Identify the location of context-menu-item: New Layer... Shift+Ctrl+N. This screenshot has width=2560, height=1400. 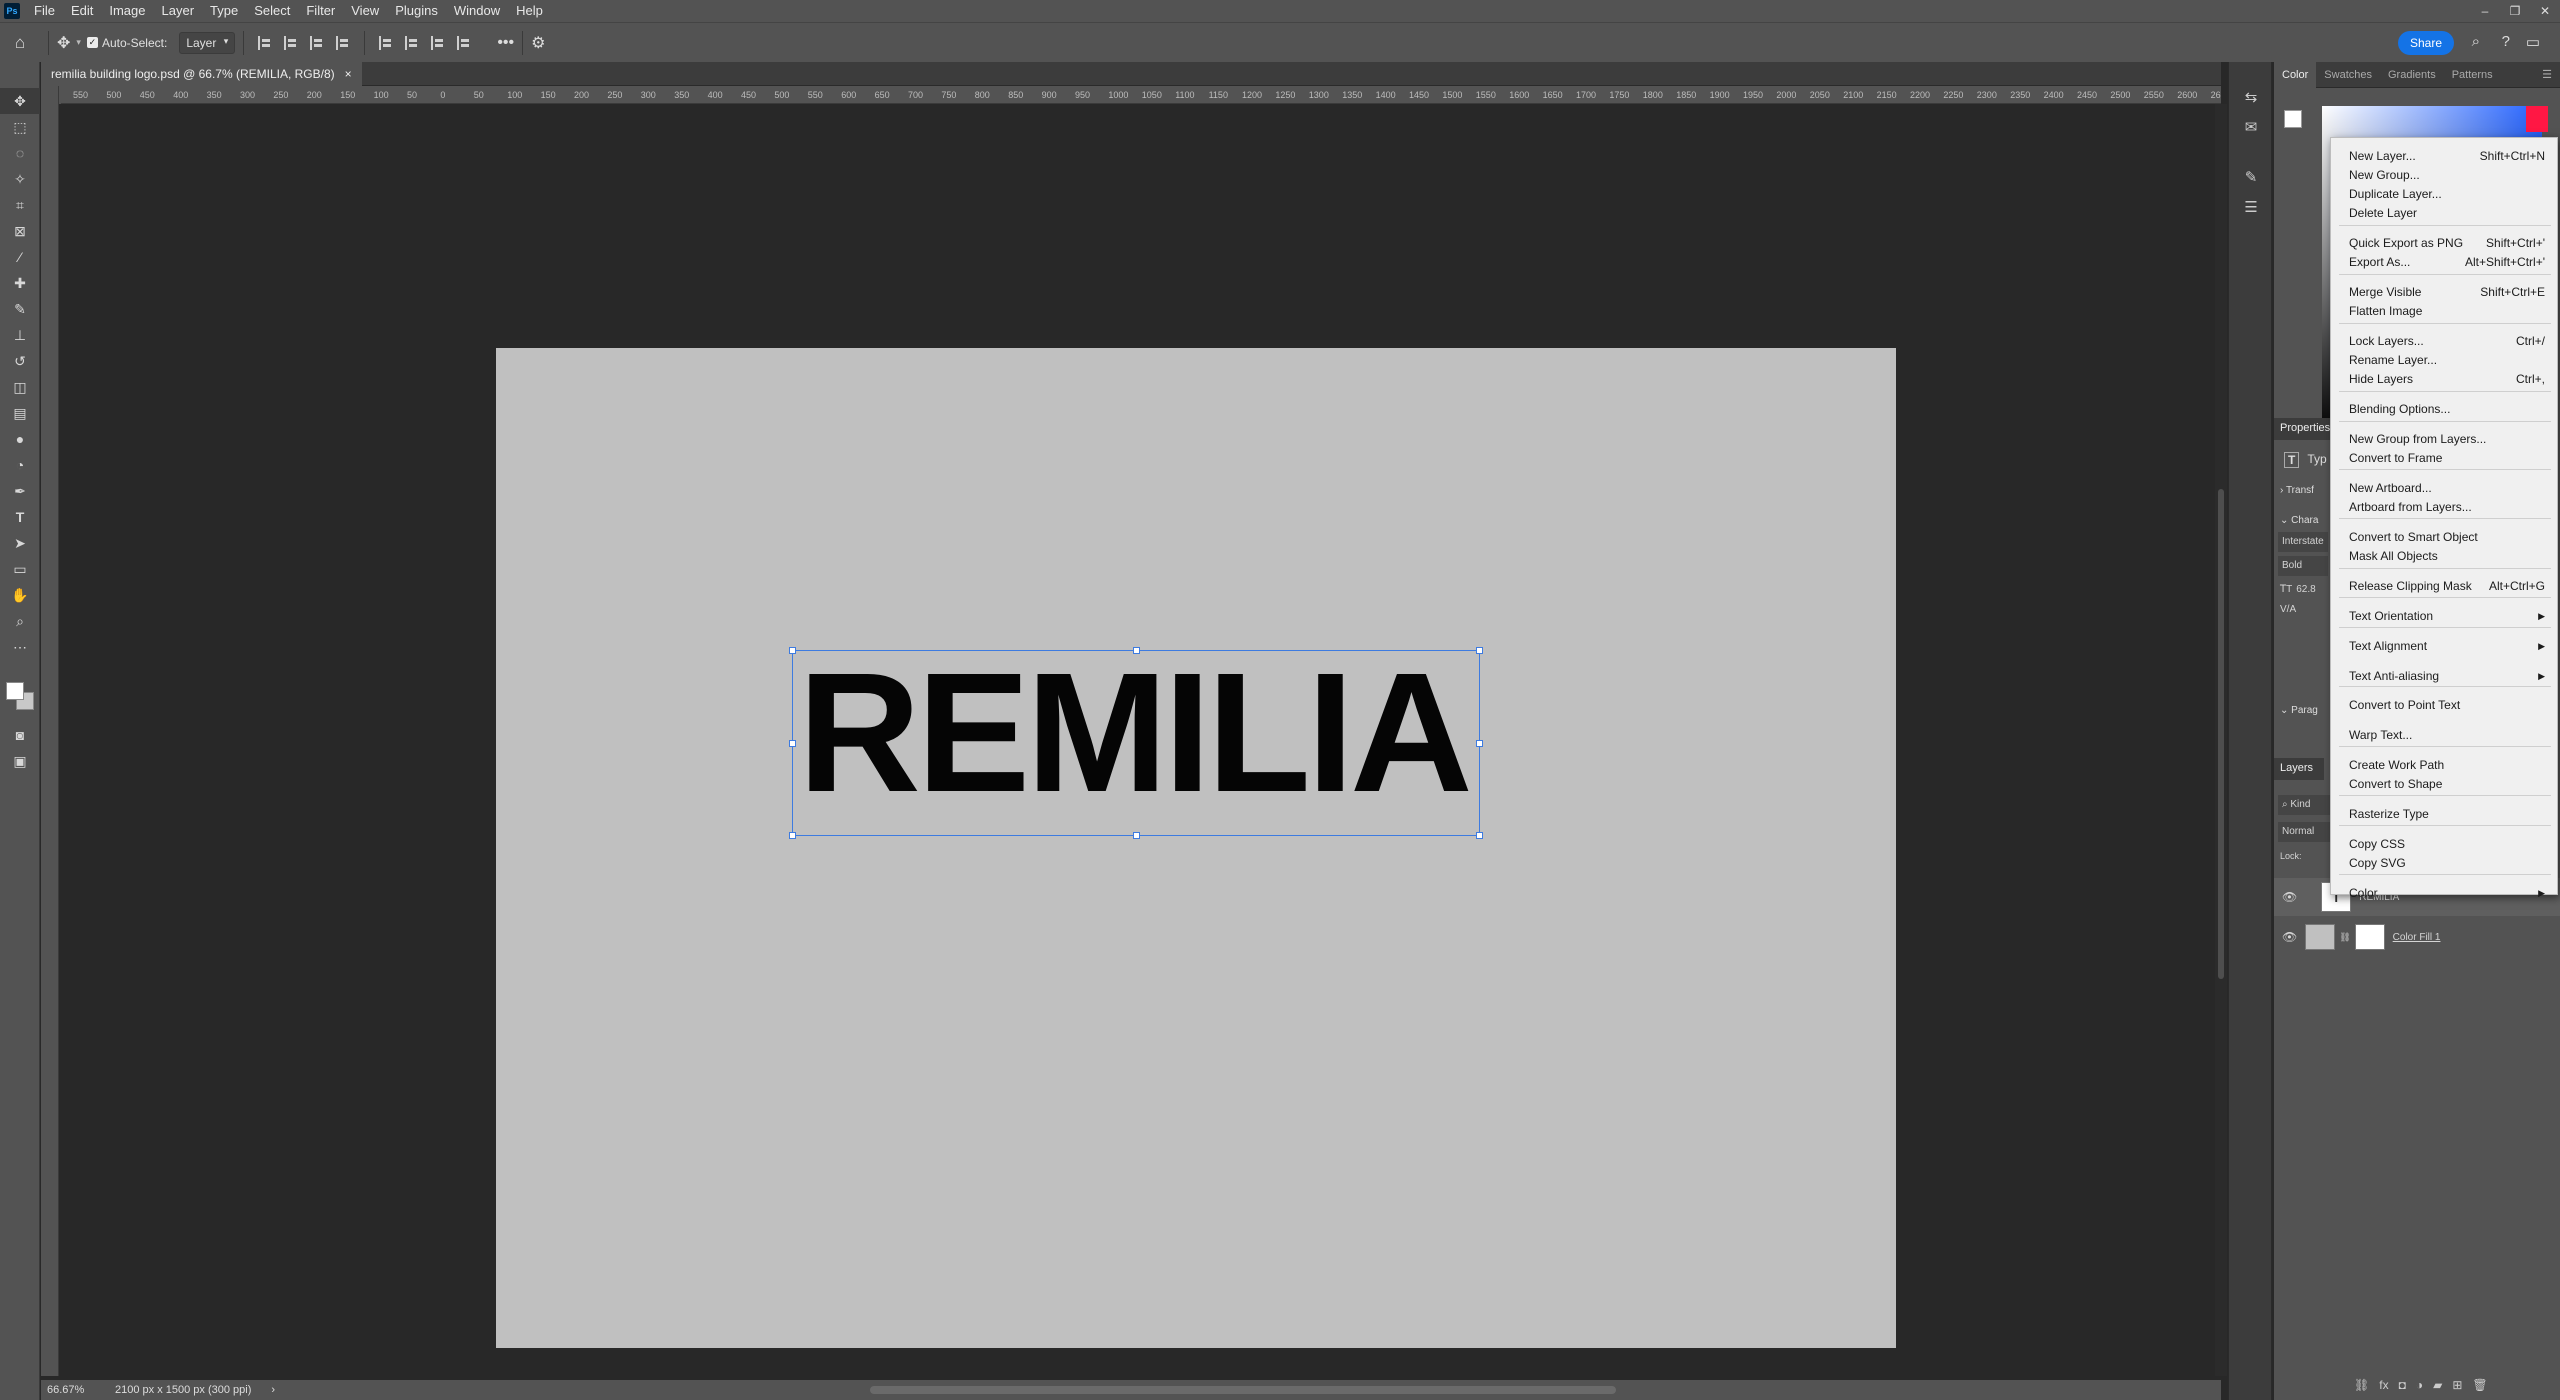
(2445, 156).